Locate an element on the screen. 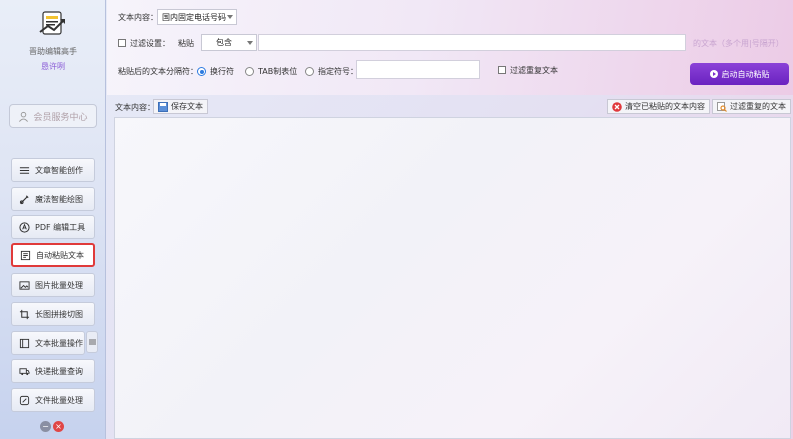 The width and height of the screenshot is (793, 439). dedupe-text-button: 过滤重复的文本 is located at coordinates (751, 106).